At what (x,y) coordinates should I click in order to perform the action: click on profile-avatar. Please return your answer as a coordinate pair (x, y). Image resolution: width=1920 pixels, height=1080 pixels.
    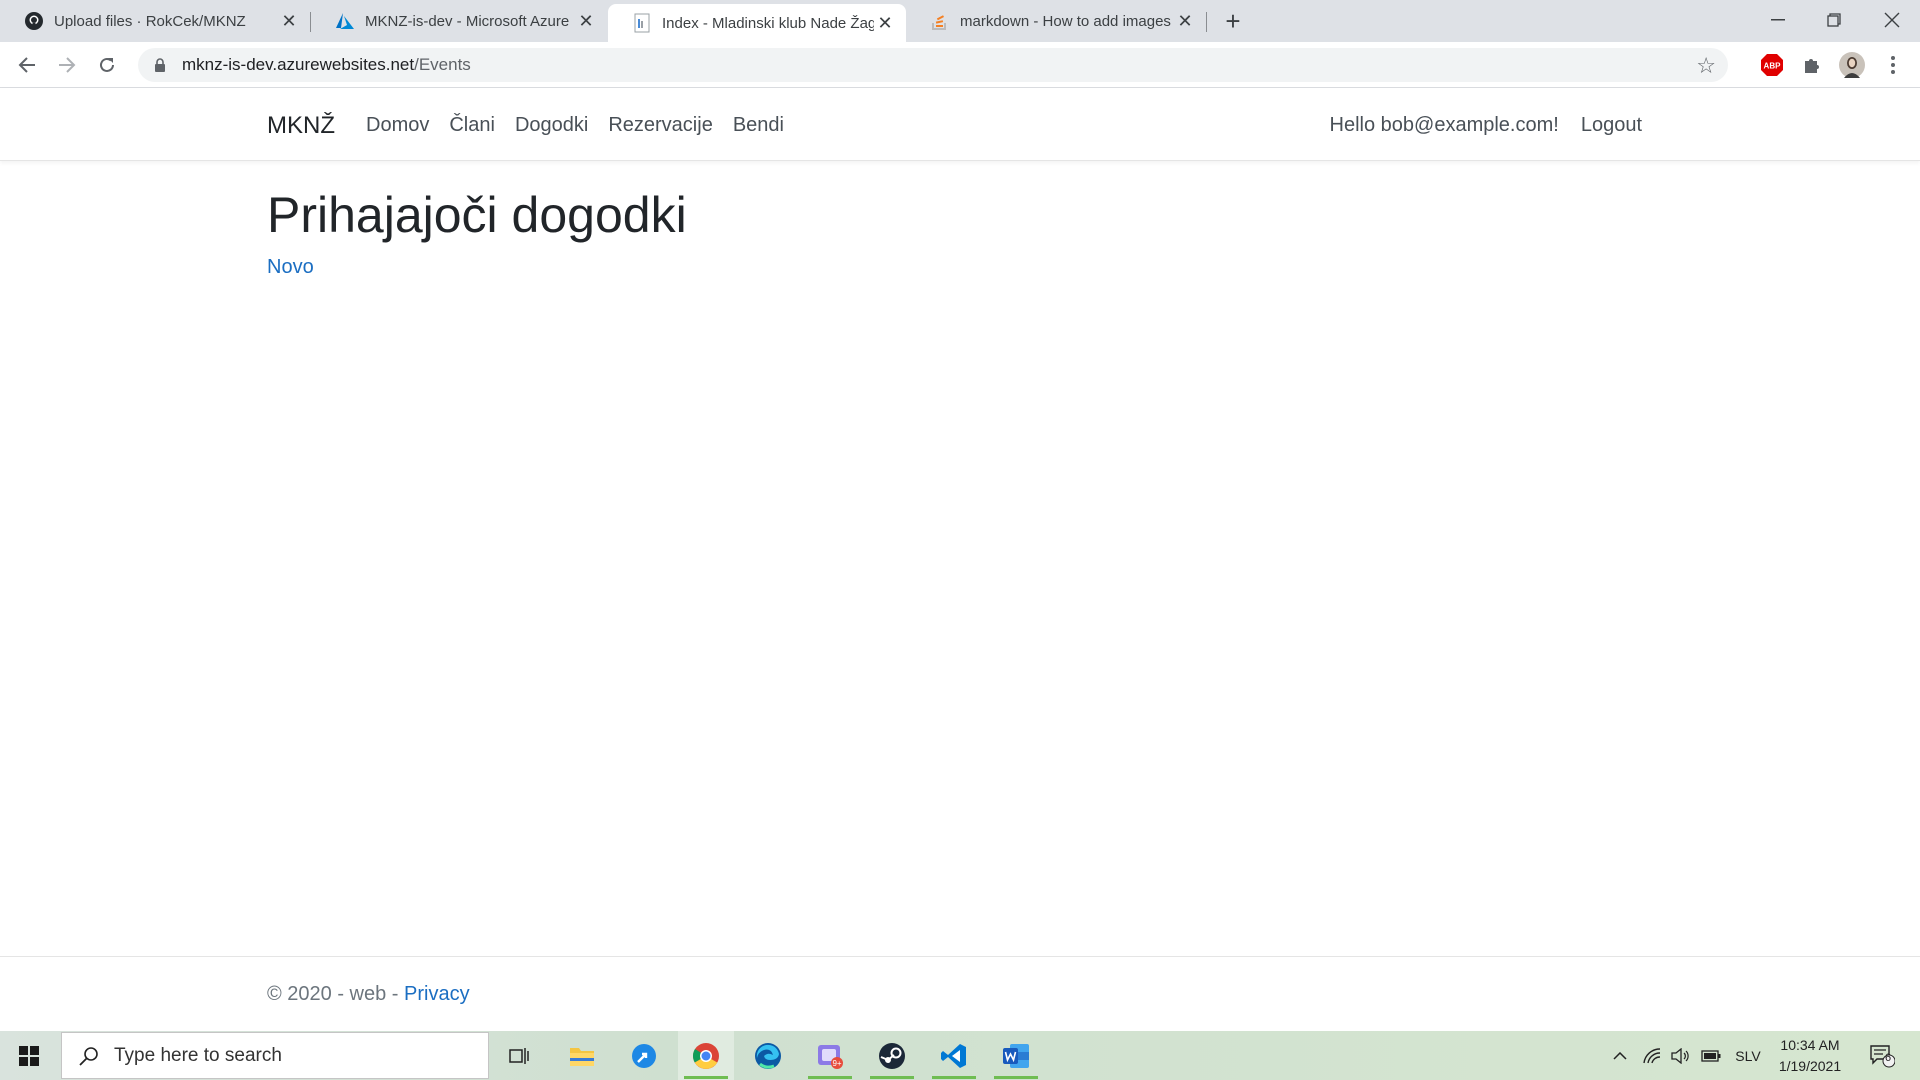
    Looking at the image, I should click on (1852, 65).